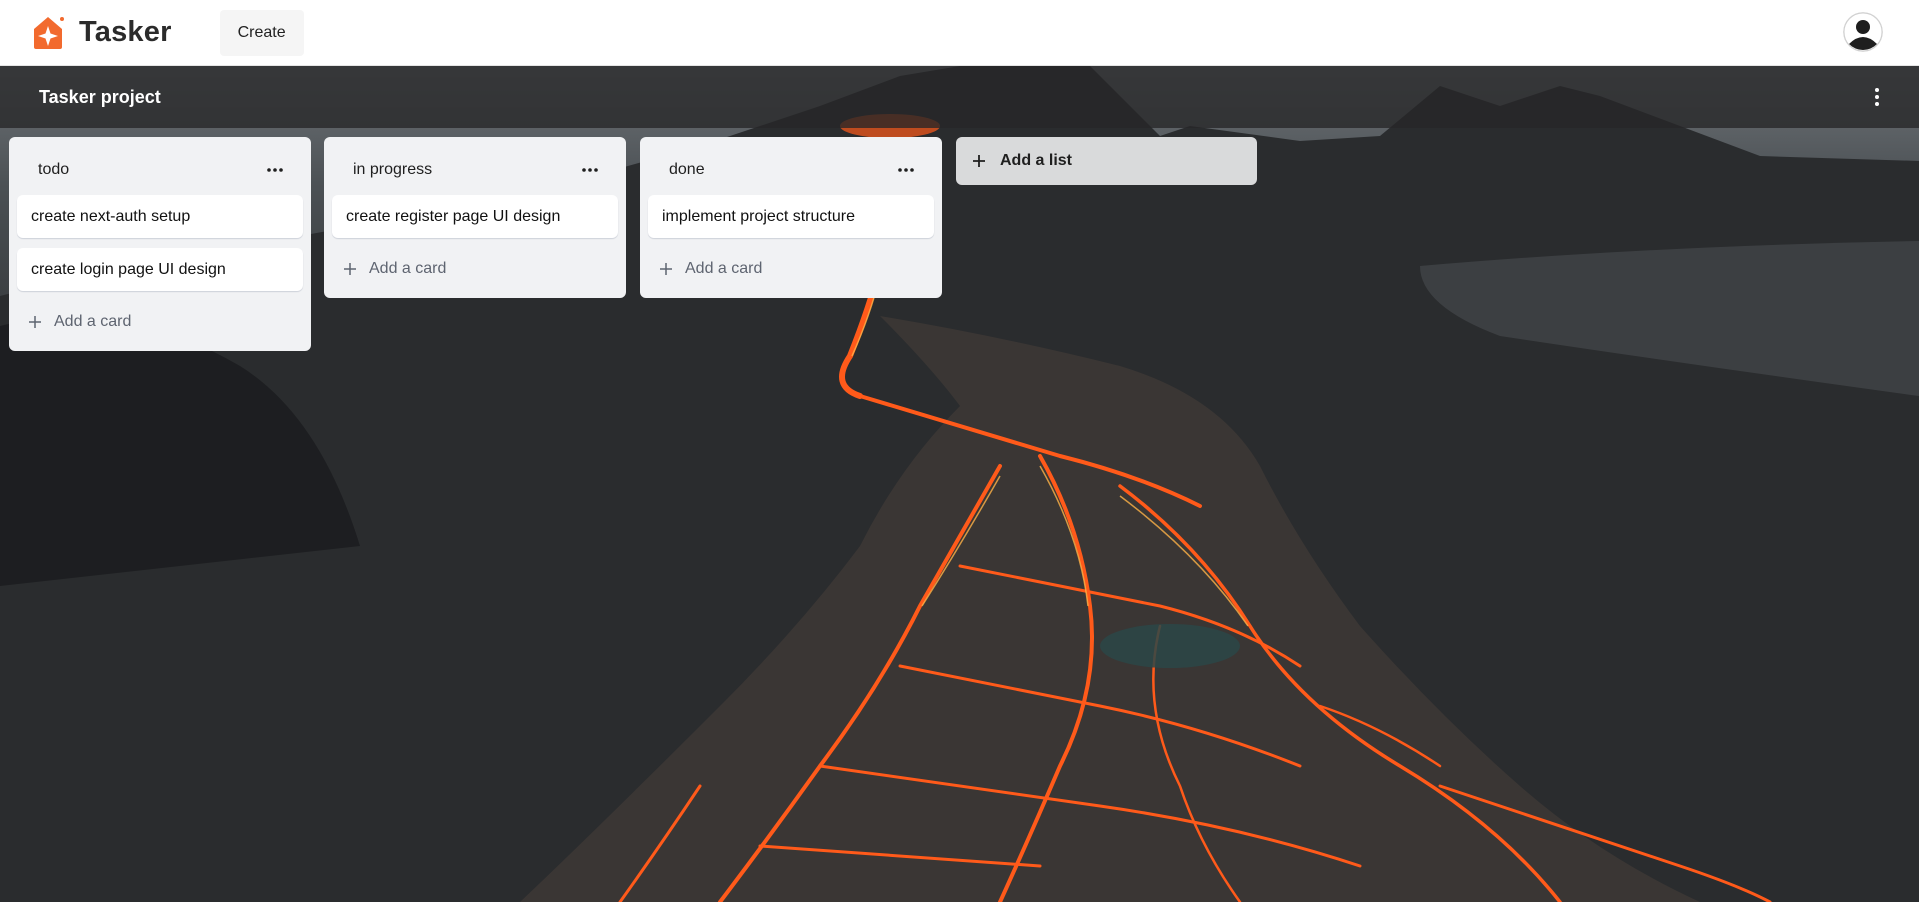 This screenshot has width=1919, height=902. I want to click on list-card: create login page UI design, so click(160, 269).